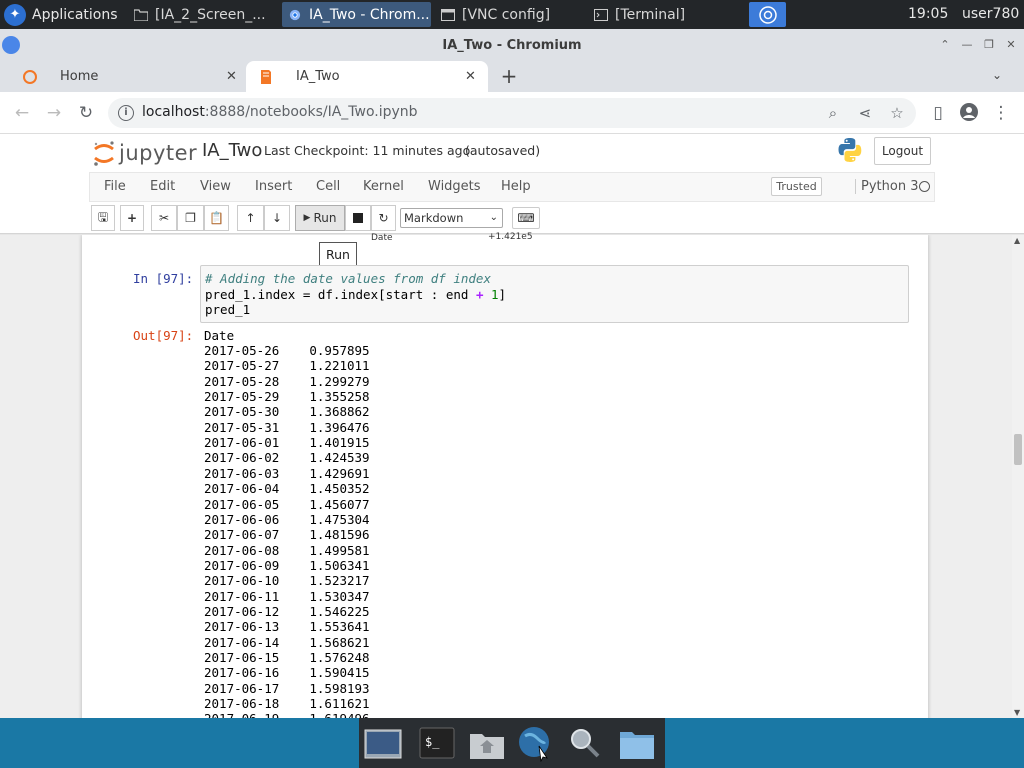  What do you see at coordinates (242, 673) in the screenshot?
I see `output-date: 2017-06-16` at bounding box center [242, 673].